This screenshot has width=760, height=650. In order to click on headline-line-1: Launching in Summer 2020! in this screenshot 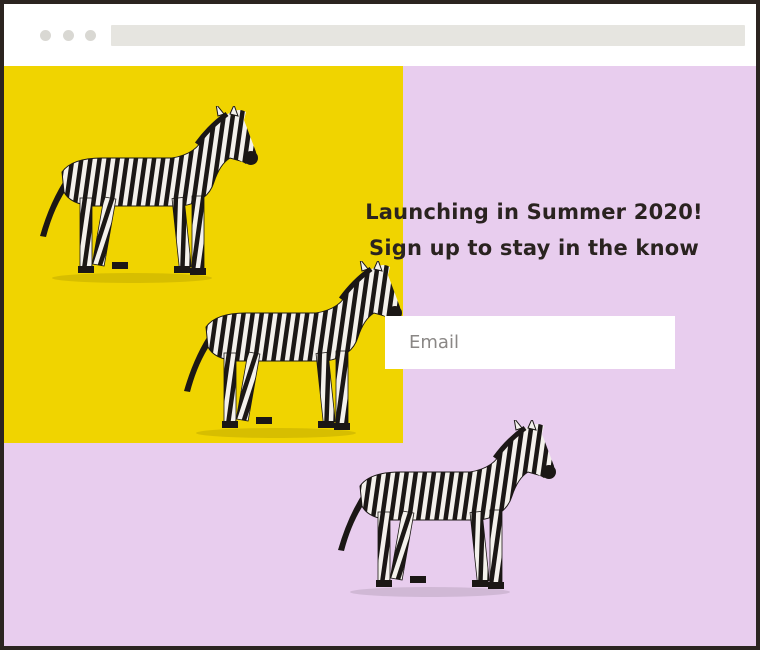, I will do `click(534, 212)`.